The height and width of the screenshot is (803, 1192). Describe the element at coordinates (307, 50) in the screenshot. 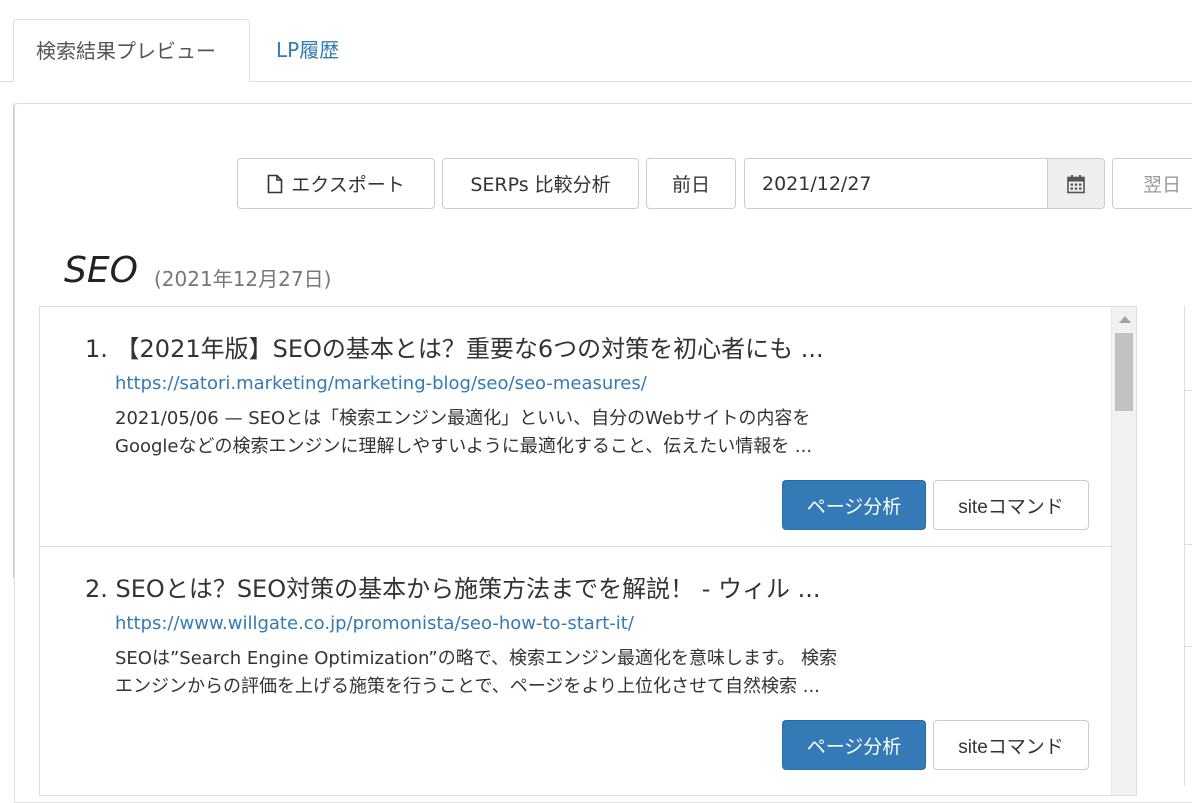

I see `tab-lp-history: LP履歴` at that location.